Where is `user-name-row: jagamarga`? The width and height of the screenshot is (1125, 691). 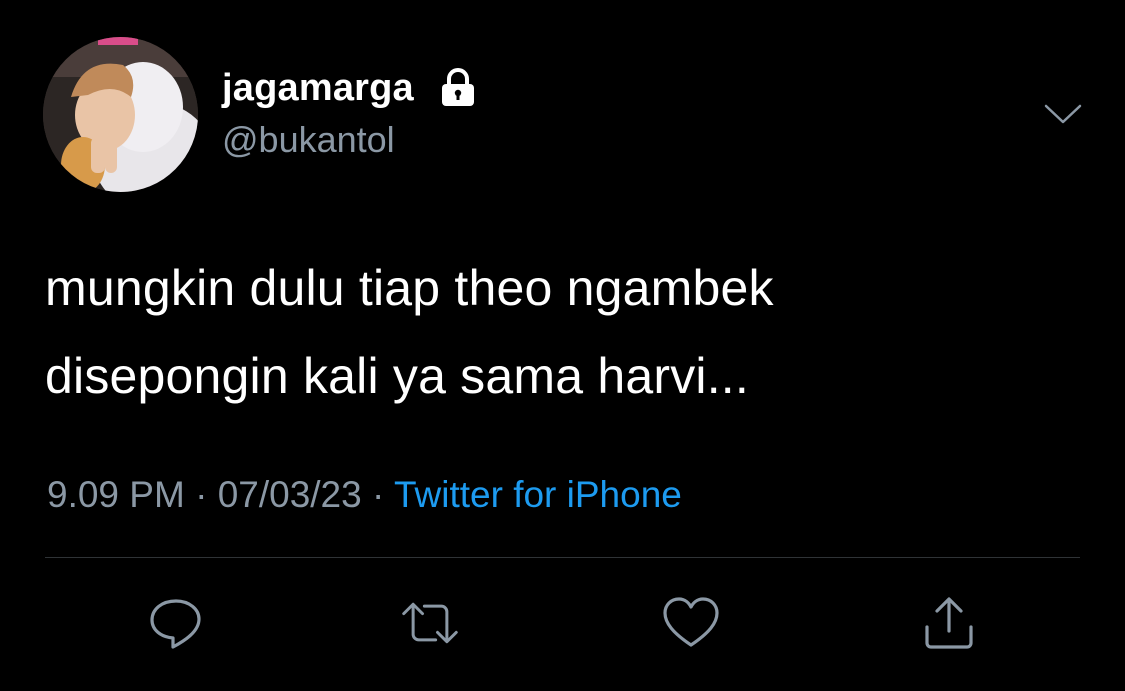 user-name-row: jagamarga is located at coordinates (351, 88).